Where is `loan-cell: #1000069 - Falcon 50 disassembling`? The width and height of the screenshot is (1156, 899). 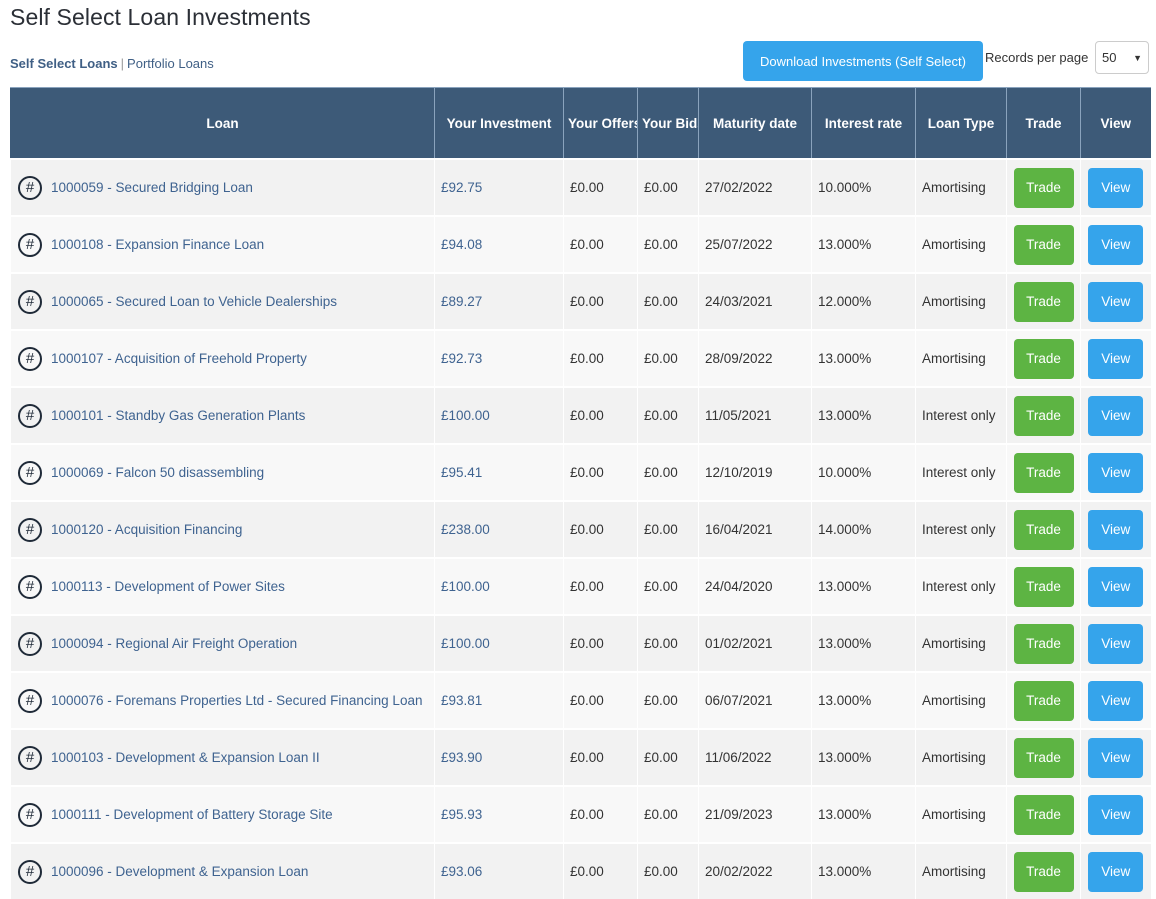
loan-cell: #1000069 - Falcon 50 disassembling is located at coordinates (222, 472).